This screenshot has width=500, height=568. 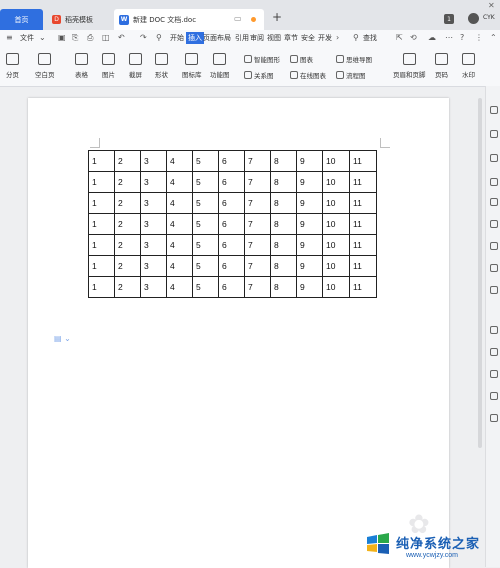 I want to click on vertical-scrollbar, so click(x=480, y=273).